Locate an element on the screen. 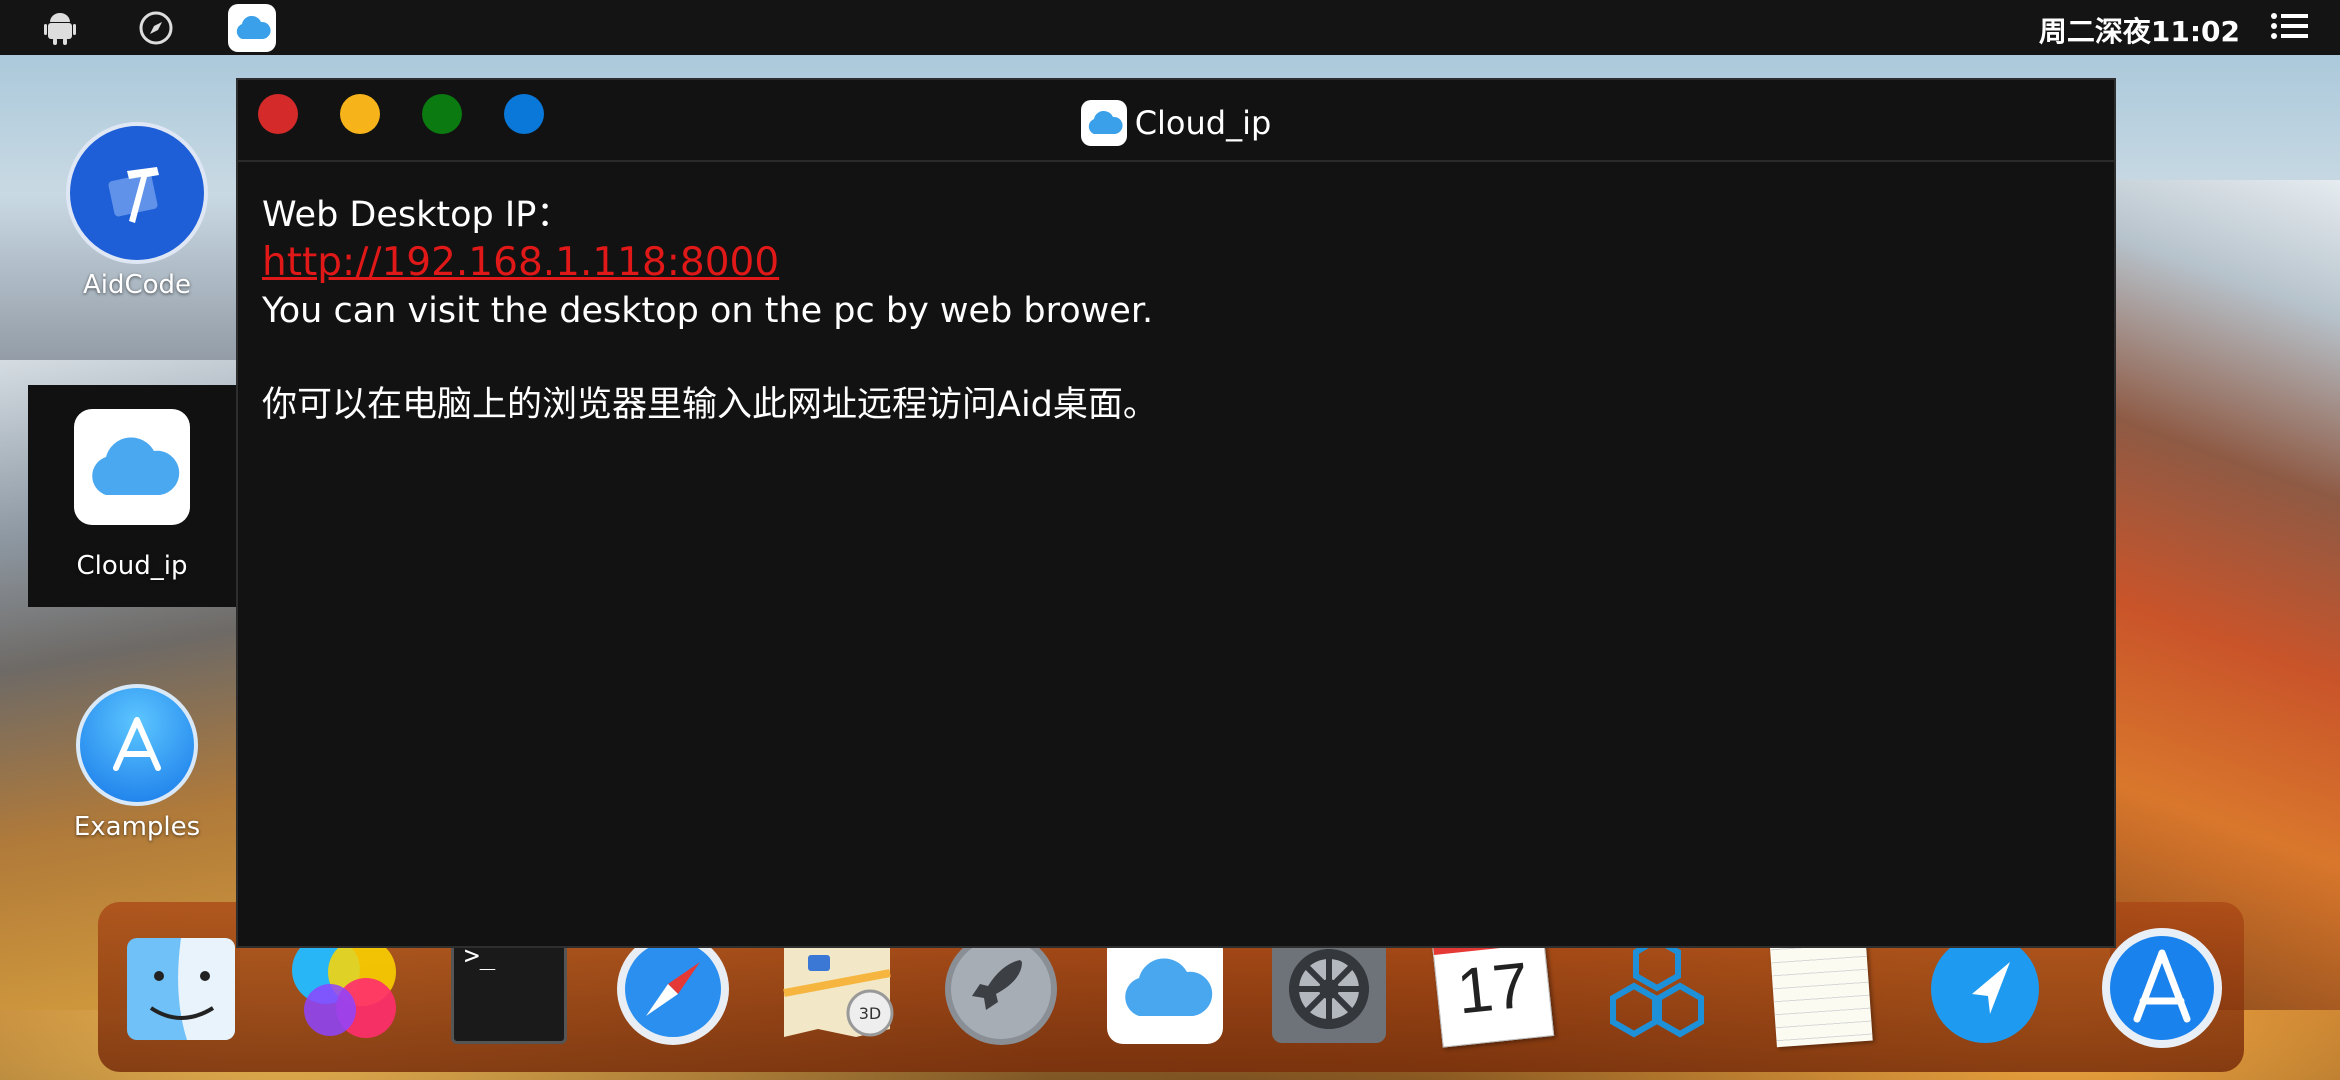  wallpaper-mountain-right is located at coordinates (2225, 595).